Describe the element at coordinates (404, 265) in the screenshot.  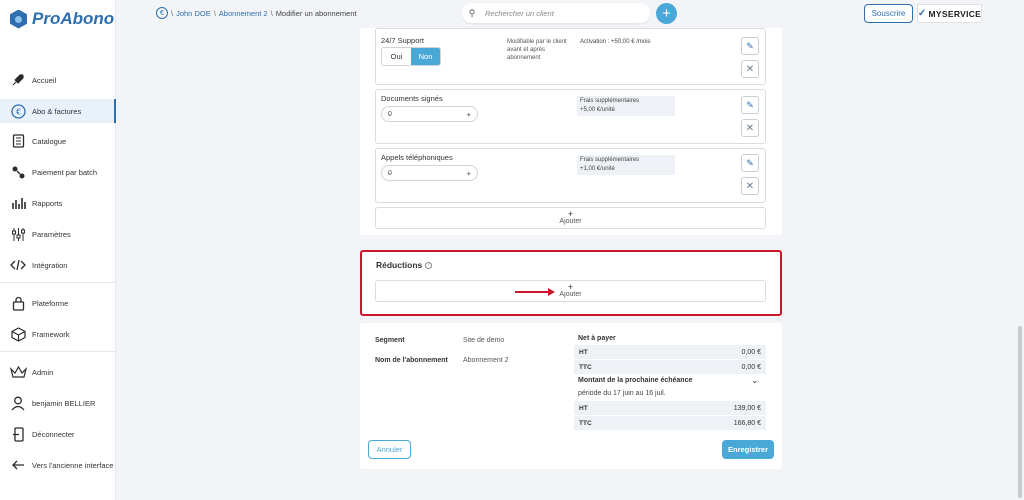
I see `reductions-title: Réductions ?` at that location.